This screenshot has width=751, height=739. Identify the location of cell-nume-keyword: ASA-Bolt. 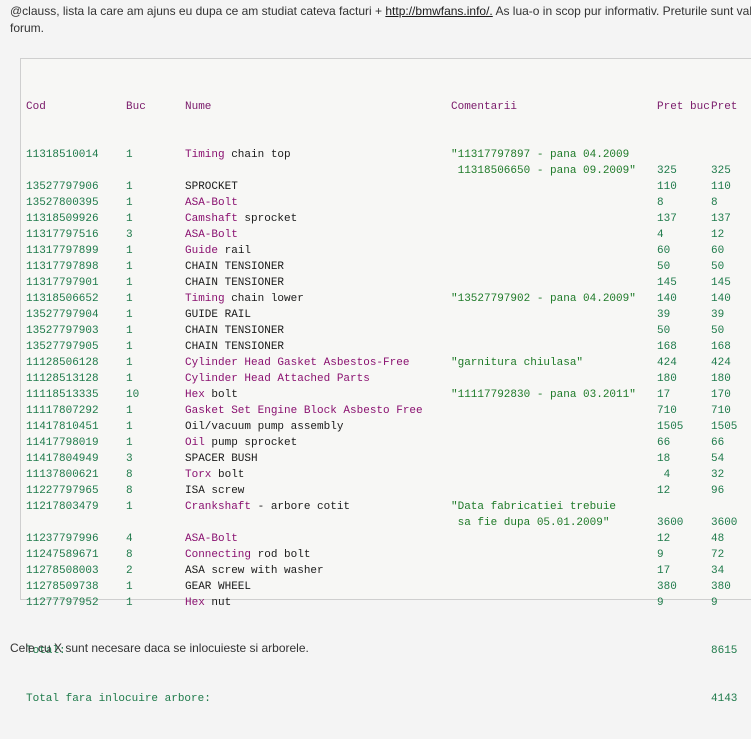
(211, 203).